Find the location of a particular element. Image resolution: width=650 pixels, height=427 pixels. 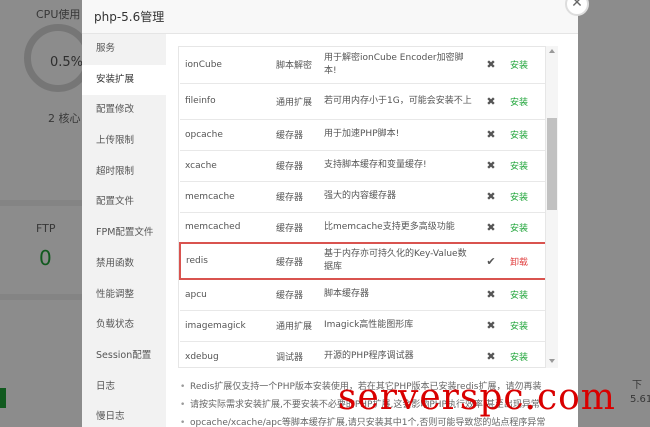

installed-check-icon: ✔ is located at coordinates (491, 261).